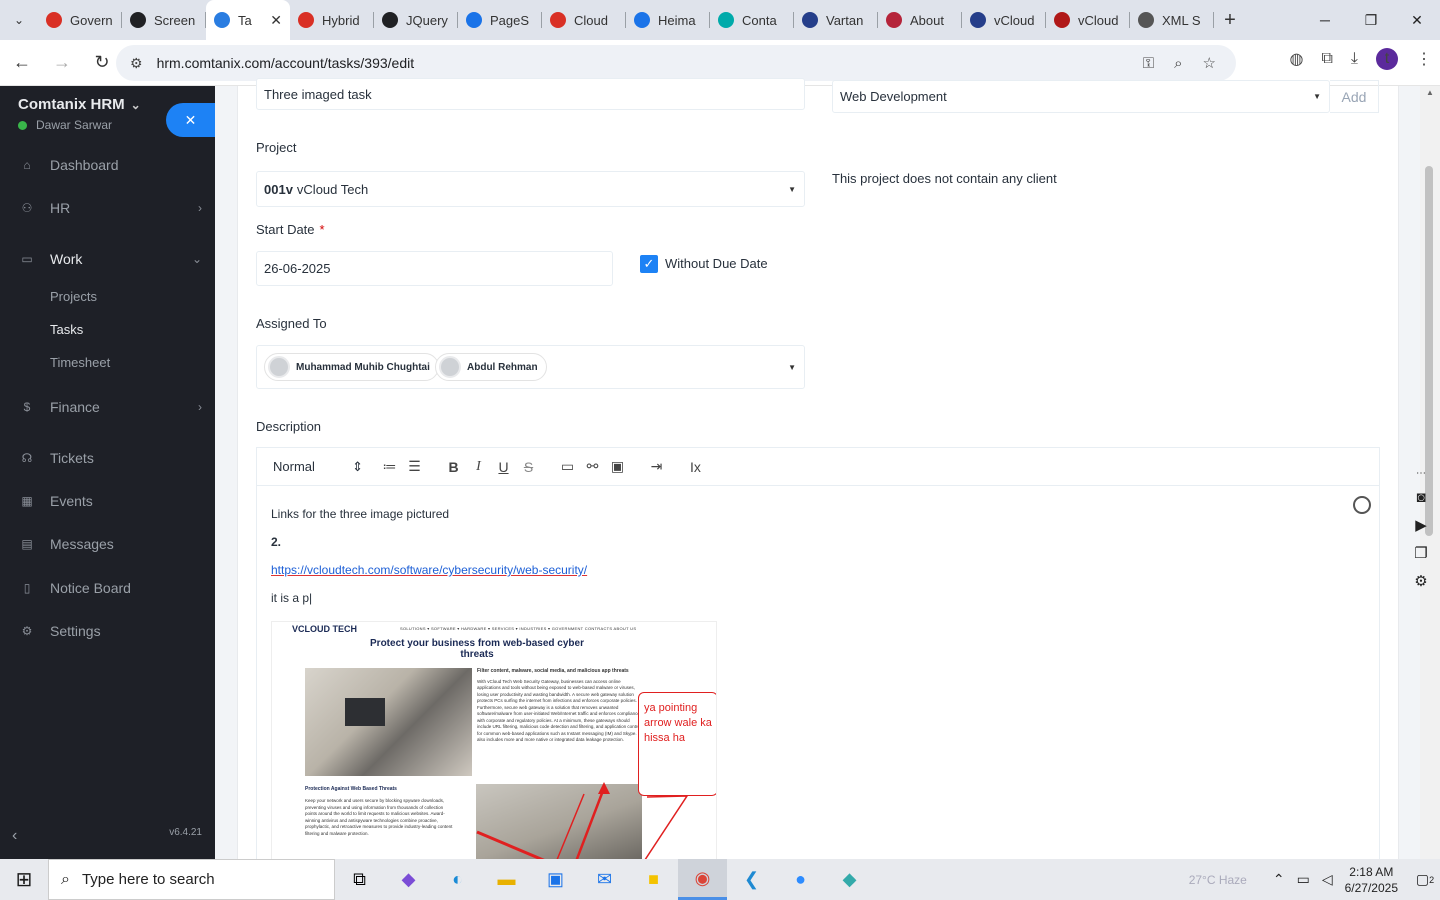  Describe the element at coordinates (1148, 63) in the screenshot. I see `password-key-icon: ⚿` at that location.